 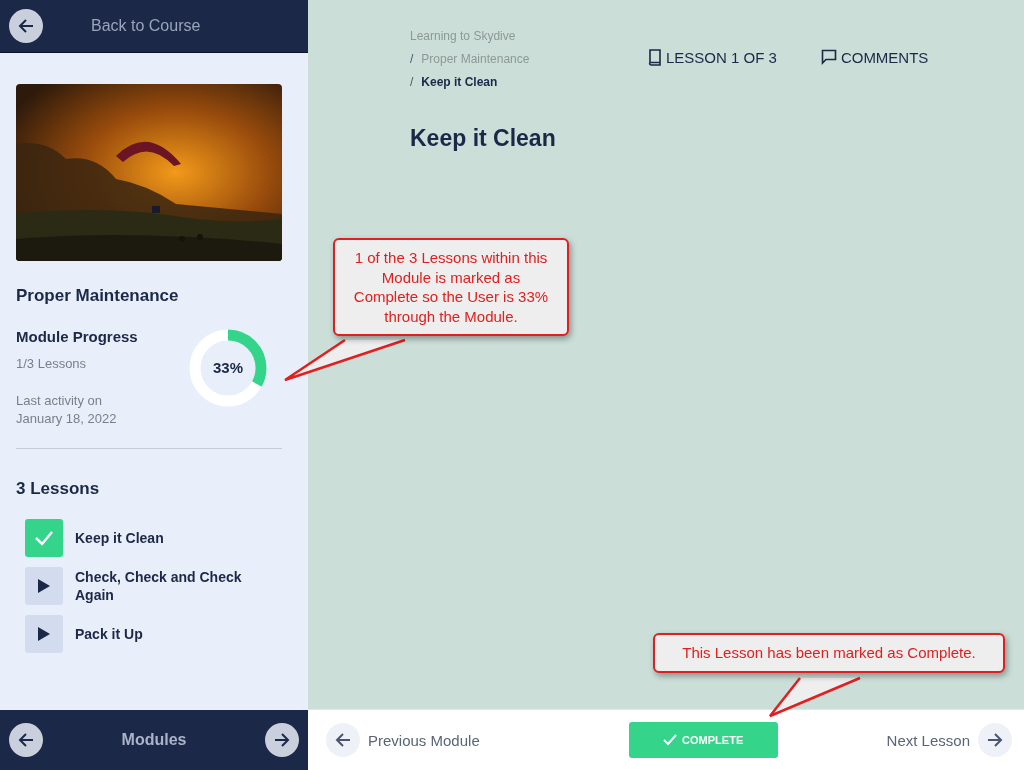 I want to click on next-module-button, so click(x=282, y=740).